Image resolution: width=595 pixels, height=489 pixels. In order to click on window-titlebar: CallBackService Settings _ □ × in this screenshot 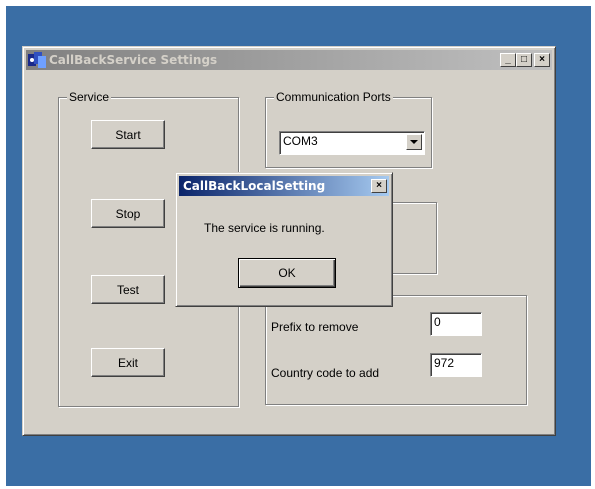, I will do `click(289, 60)`.